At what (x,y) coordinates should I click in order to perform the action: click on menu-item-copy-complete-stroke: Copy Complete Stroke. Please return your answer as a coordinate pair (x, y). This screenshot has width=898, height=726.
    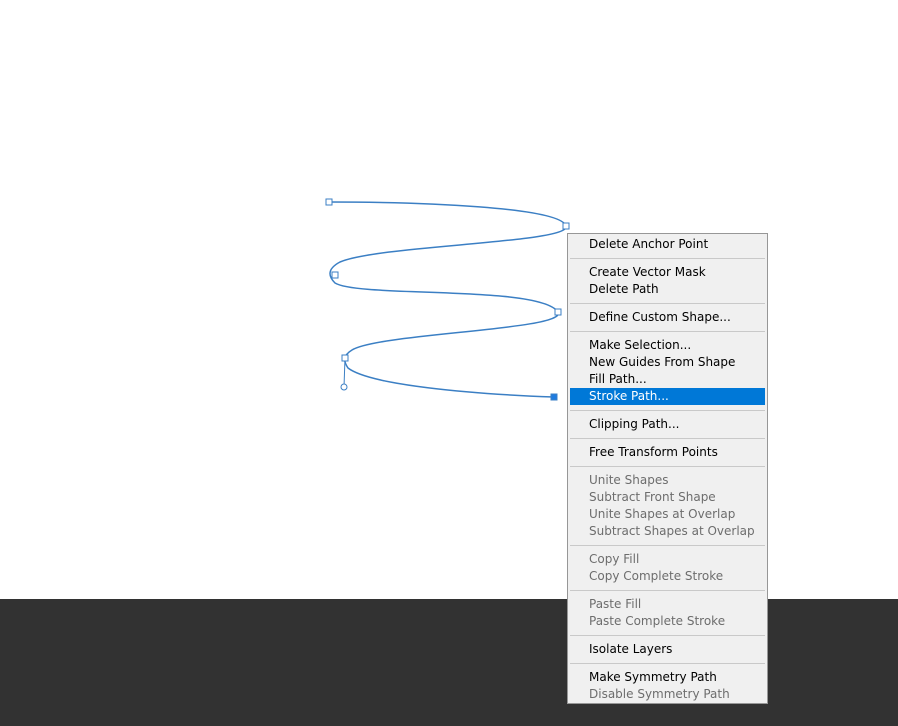
    Looking at the image, I should click on (656, 576).